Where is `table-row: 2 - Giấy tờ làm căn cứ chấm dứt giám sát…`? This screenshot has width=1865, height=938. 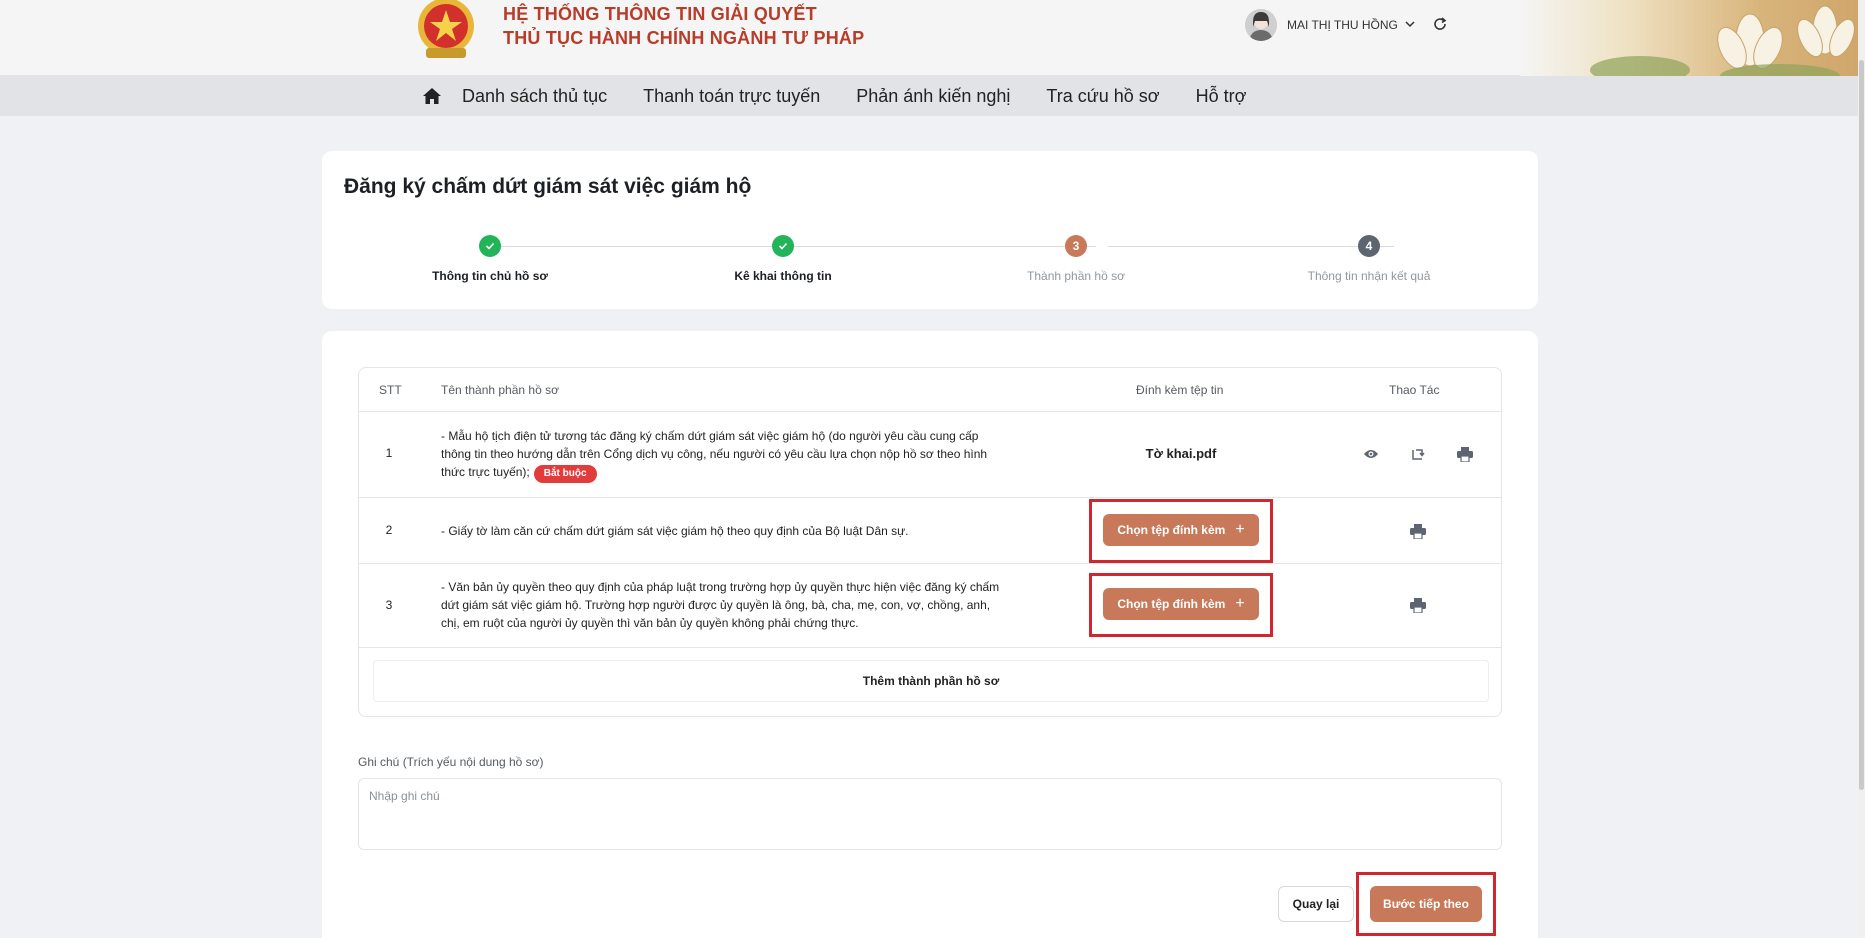
table-row: 2 - Giấy tờ làm căn cứ chấm dứt giám sát… is located at coordinates (930, 531).